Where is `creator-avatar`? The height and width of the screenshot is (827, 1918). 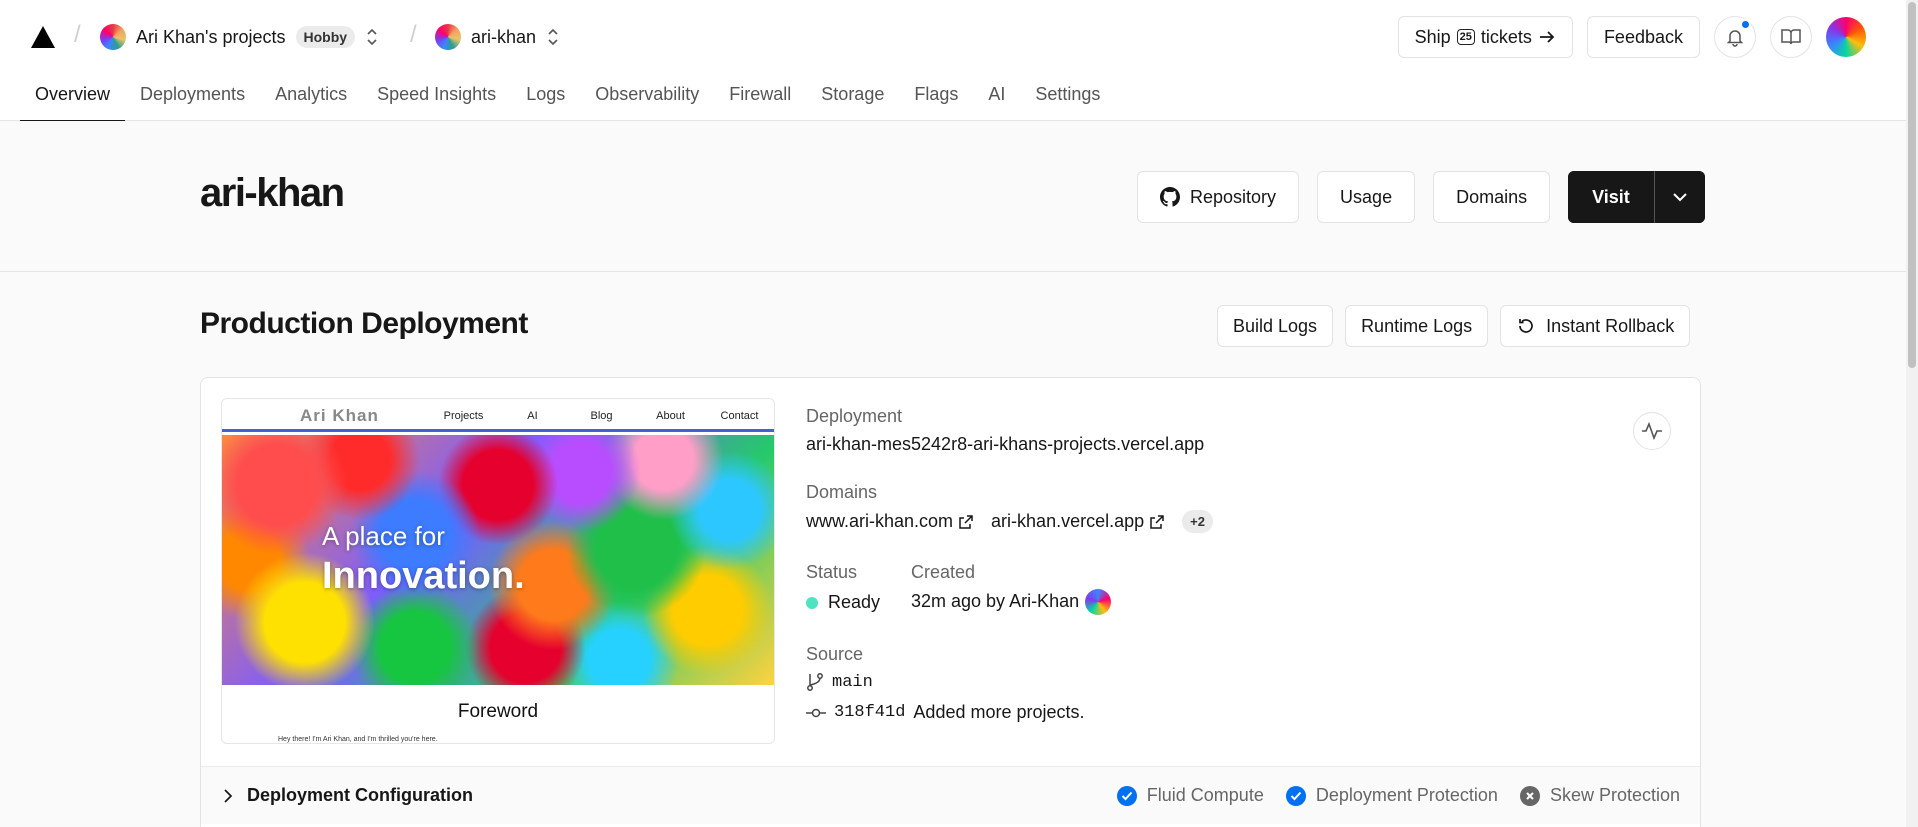
creator-avatar is located at coordinates (1098, 602).